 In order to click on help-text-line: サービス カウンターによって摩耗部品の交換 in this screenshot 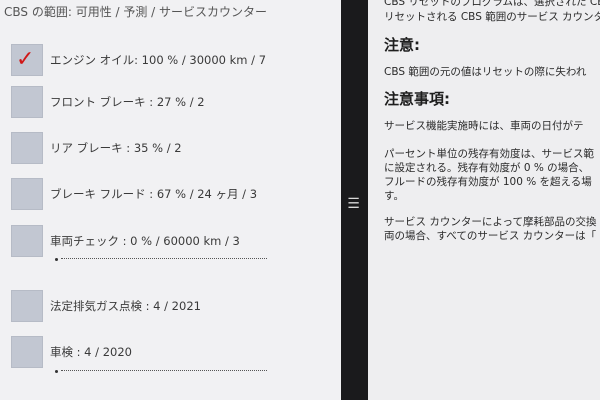, I will do `click(490, 222)`.